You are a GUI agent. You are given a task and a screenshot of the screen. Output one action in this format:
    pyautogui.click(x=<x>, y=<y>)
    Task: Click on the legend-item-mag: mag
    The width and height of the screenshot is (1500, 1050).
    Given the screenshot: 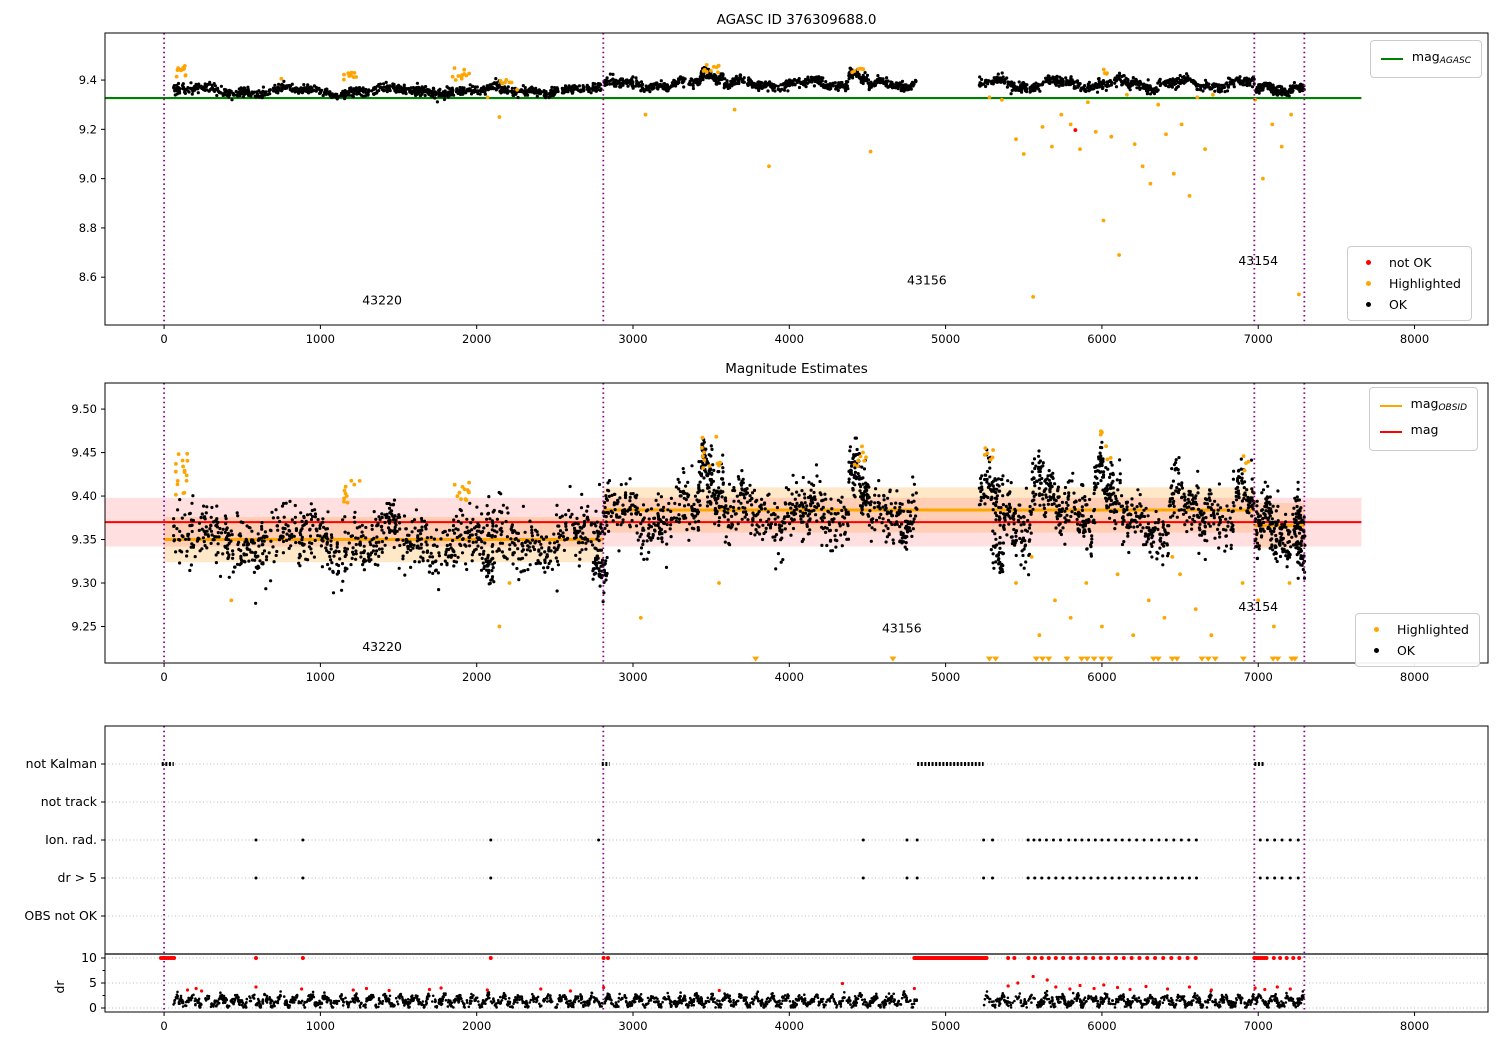 What is the action you would take?
    pyautogui.click(x=1423, y=432)
    